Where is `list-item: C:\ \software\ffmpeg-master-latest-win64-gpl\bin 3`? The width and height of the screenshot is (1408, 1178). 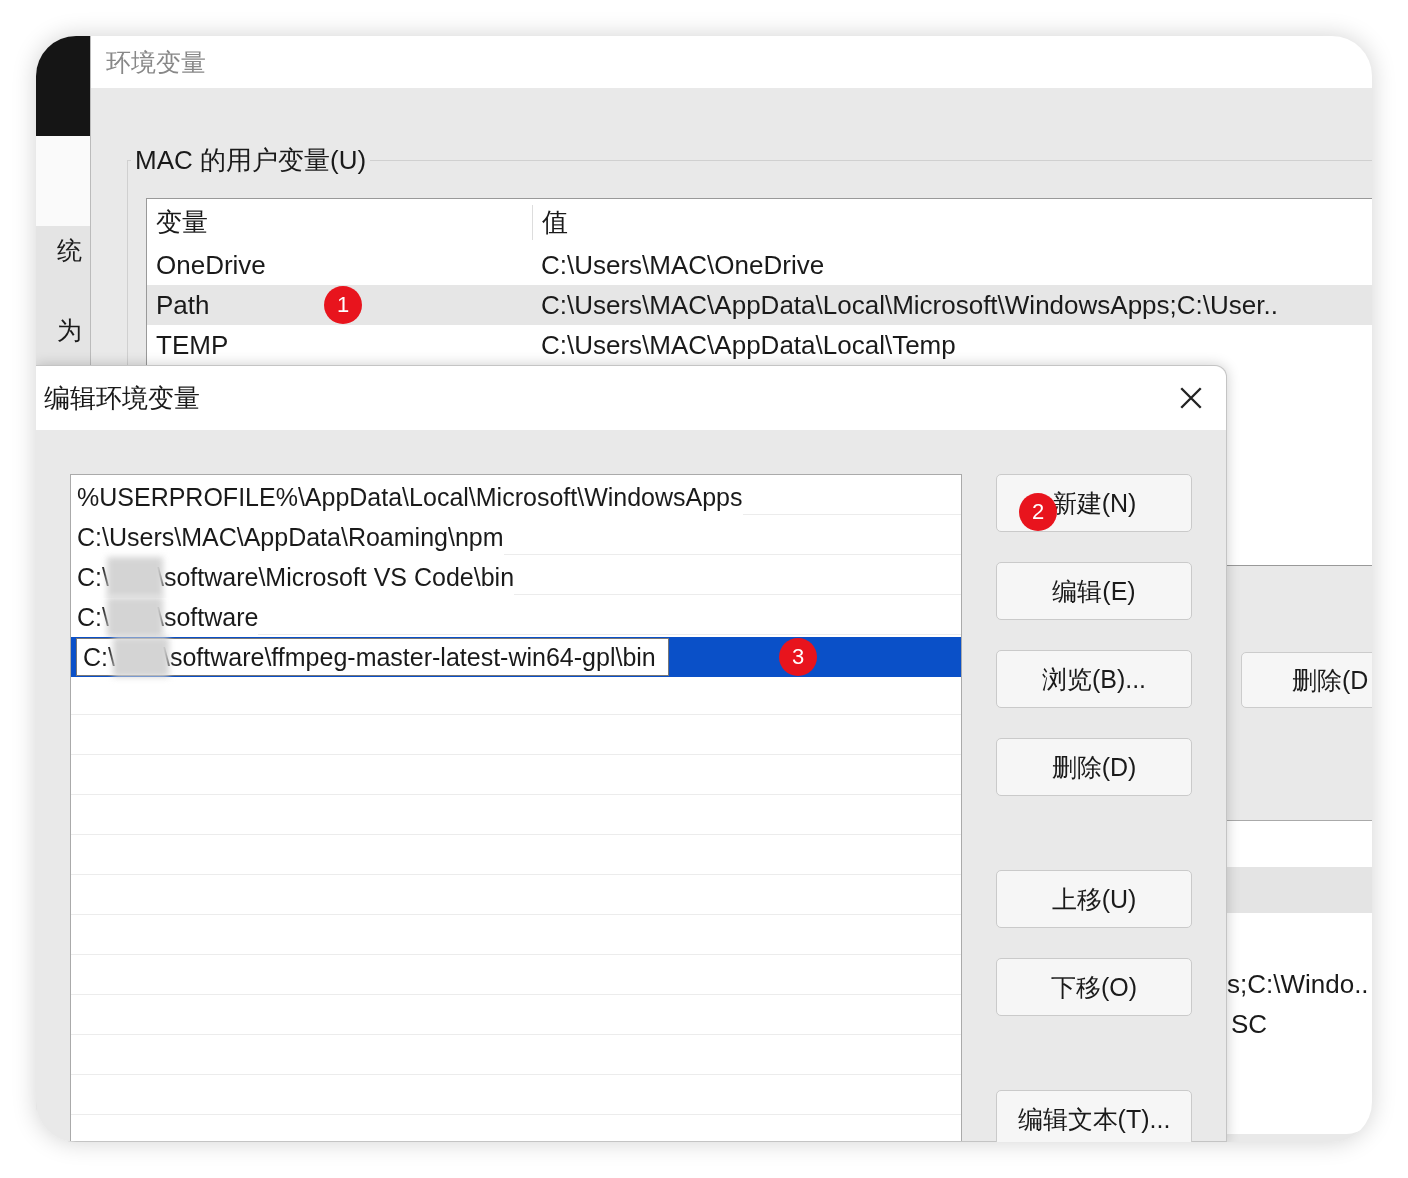 list-item: C:\ \software\ffmpeg-master-latest-win64-gpl\bin 3 is located at coordinates (516, 657).